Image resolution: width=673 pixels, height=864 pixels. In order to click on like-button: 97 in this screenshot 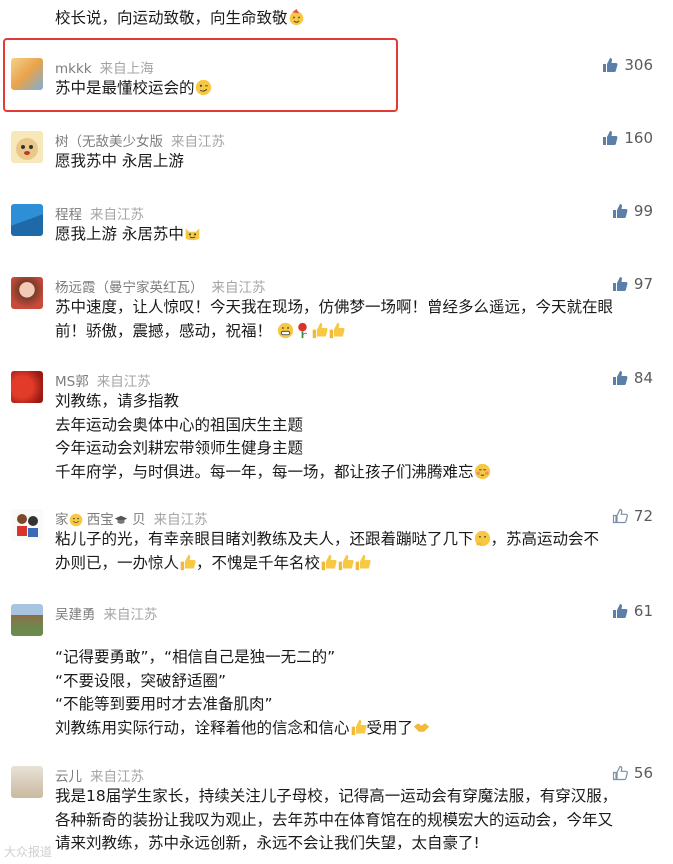, I will do `click(632, 284)`.